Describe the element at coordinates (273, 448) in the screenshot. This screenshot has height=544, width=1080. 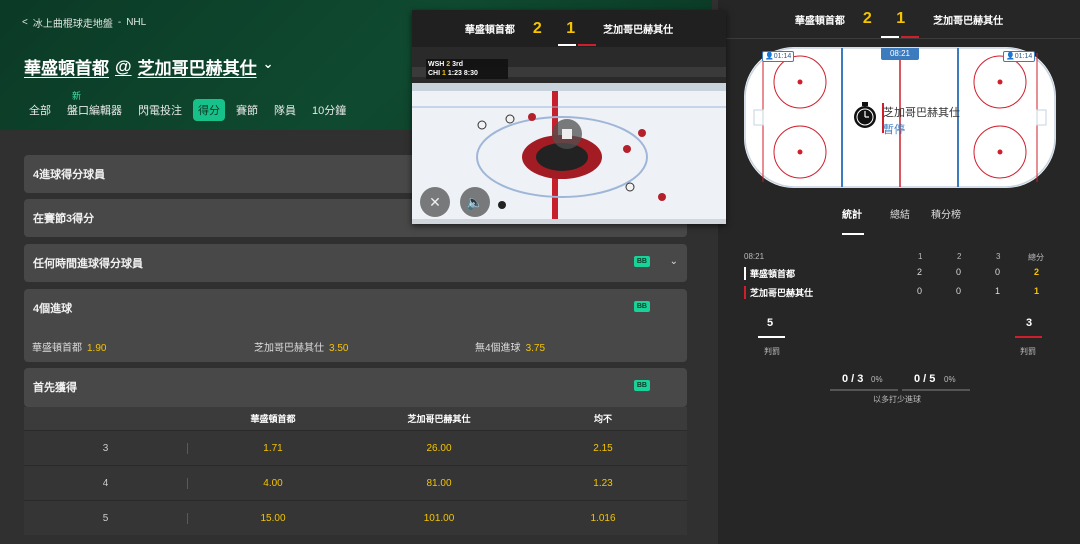
I see `odds-cell: 1.71` at that location.